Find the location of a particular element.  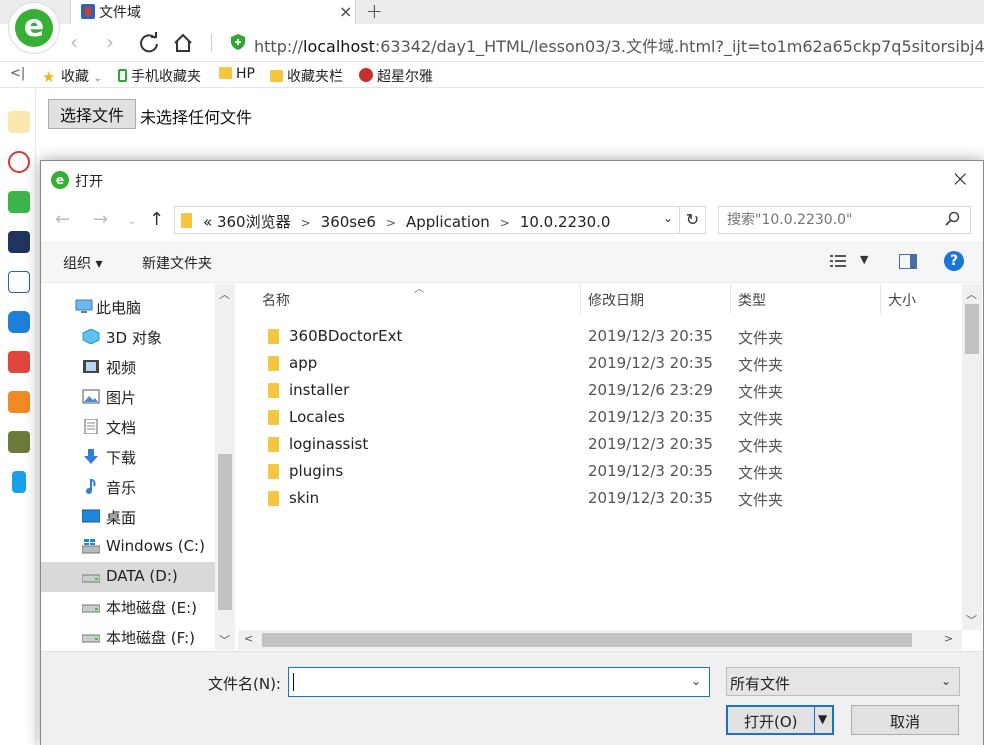

filename-field is located at coordinates (484, 682).